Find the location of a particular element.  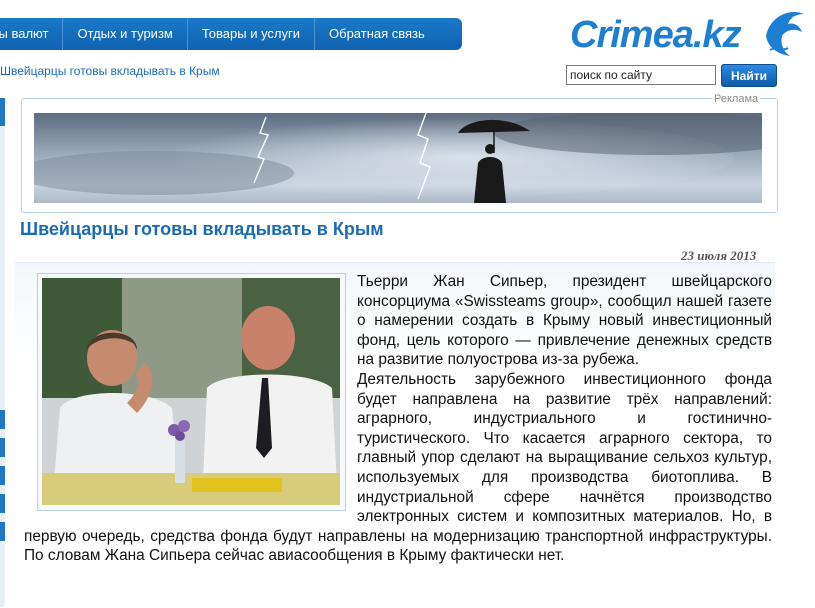

nav-item-goods: Товары и услуги is located at coordinates (252, 34).